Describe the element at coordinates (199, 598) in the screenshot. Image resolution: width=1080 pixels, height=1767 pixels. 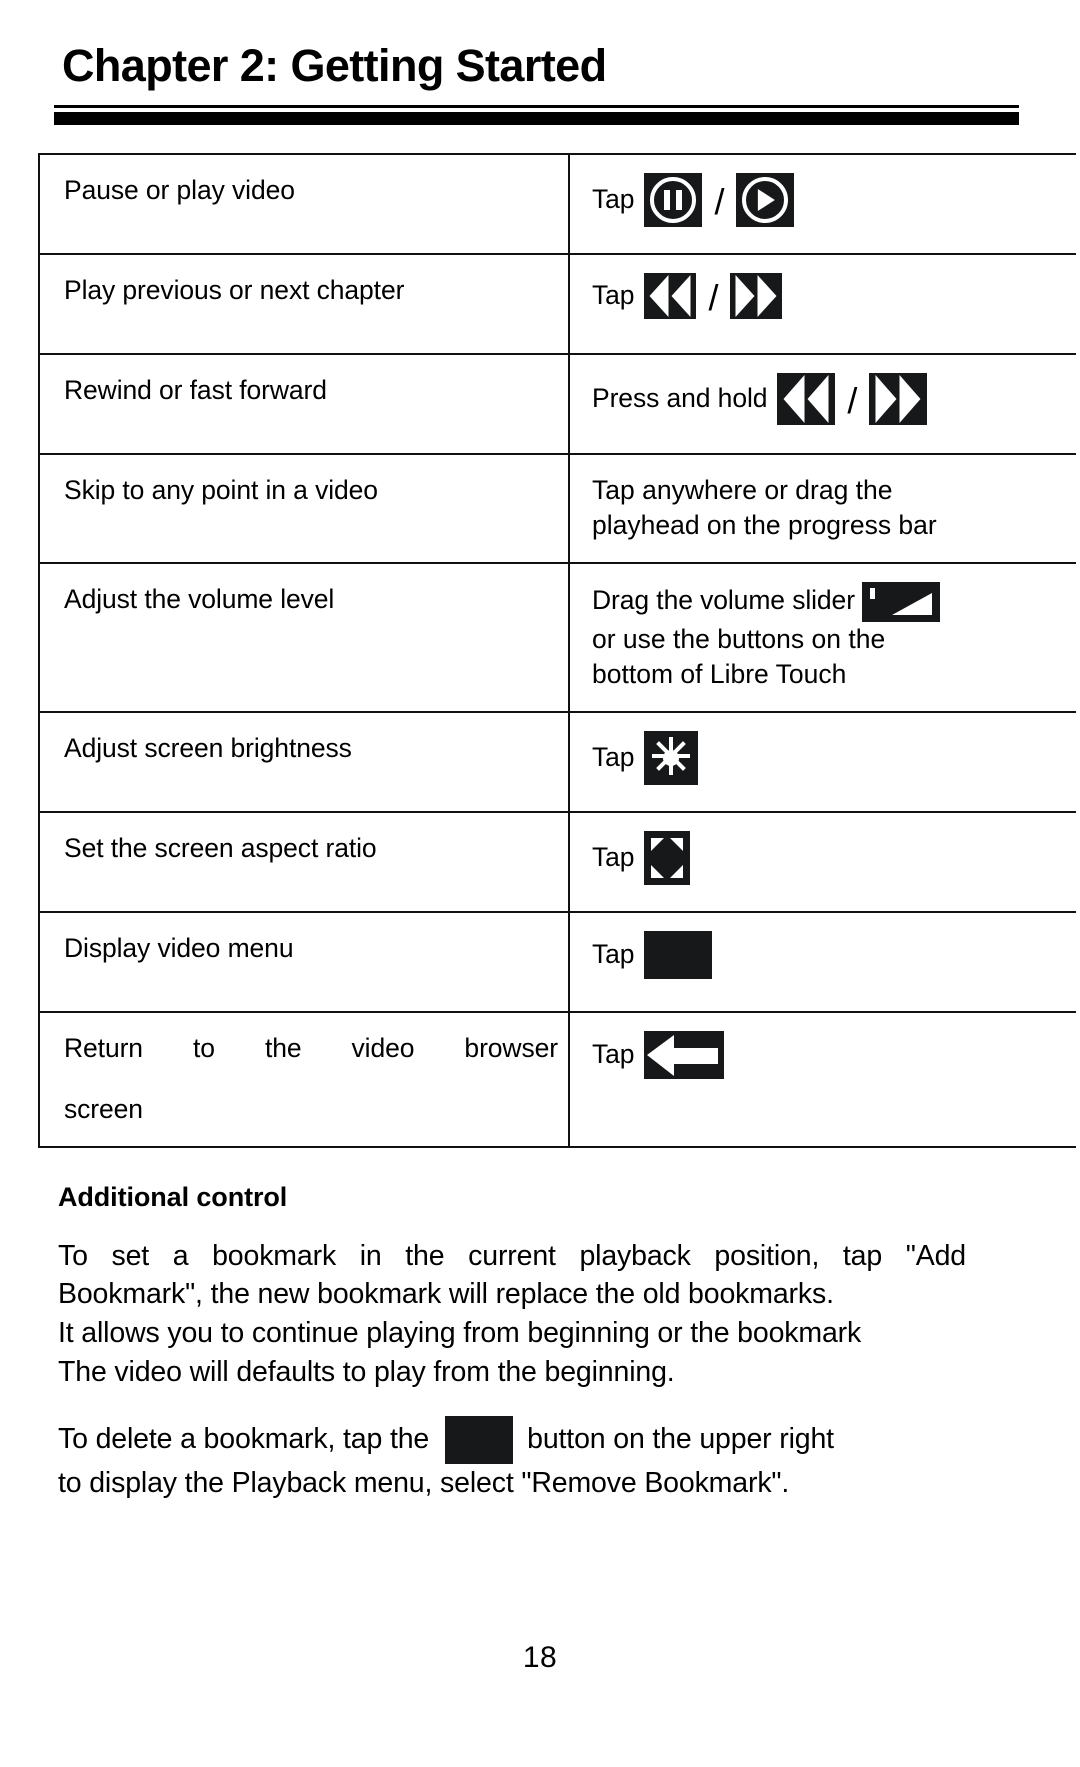
I see `action-label: Adjust the volume level` at that location.